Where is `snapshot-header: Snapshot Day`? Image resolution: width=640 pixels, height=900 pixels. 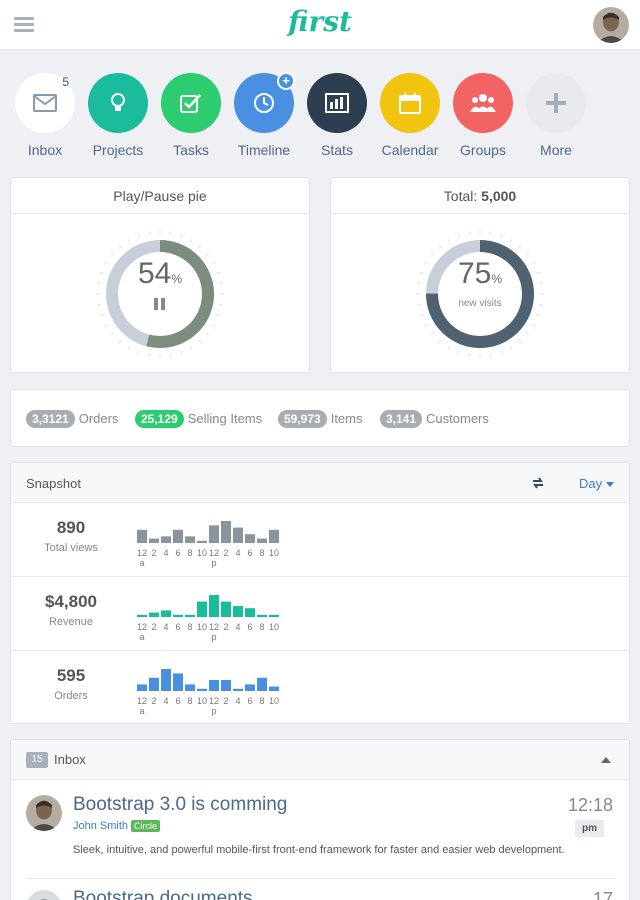 snapshot-header: Snapshot Day is located at coordinates (320, 483).